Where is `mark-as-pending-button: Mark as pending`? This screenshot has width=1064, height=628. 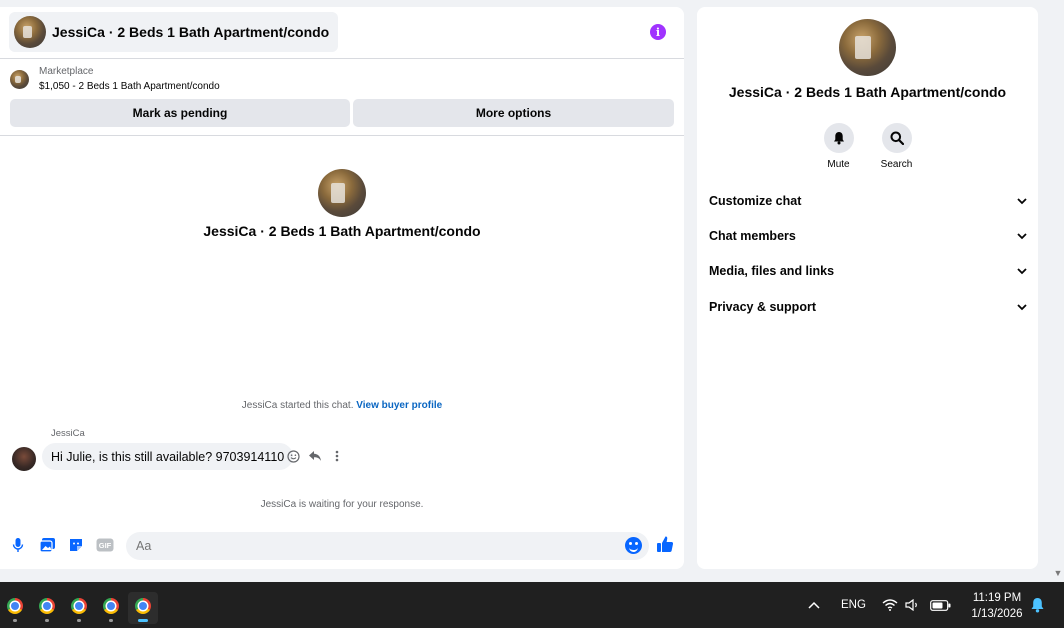
mark-as-pending-button: Mark as pending is located at coordinates (180, 113).